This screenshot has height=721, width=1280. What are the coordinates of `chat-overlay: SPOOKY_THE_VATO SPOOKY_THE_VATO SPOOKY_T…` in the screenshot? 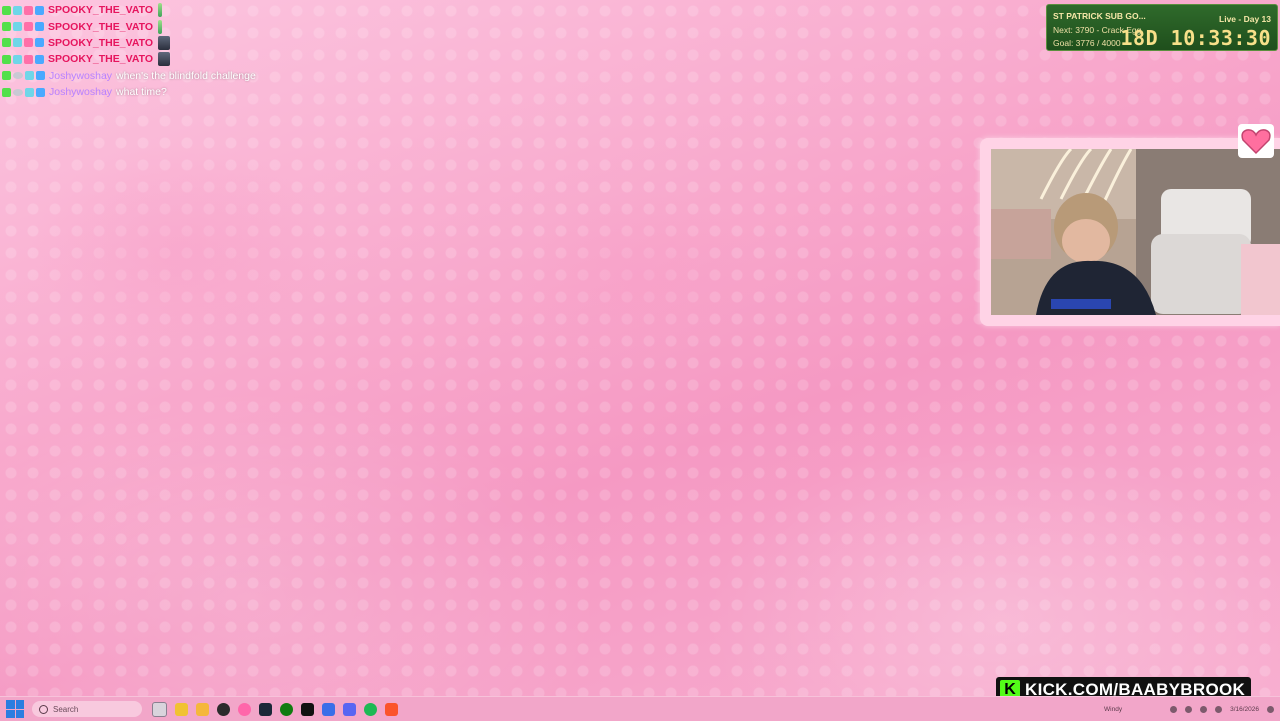 It's located at (152, 51).